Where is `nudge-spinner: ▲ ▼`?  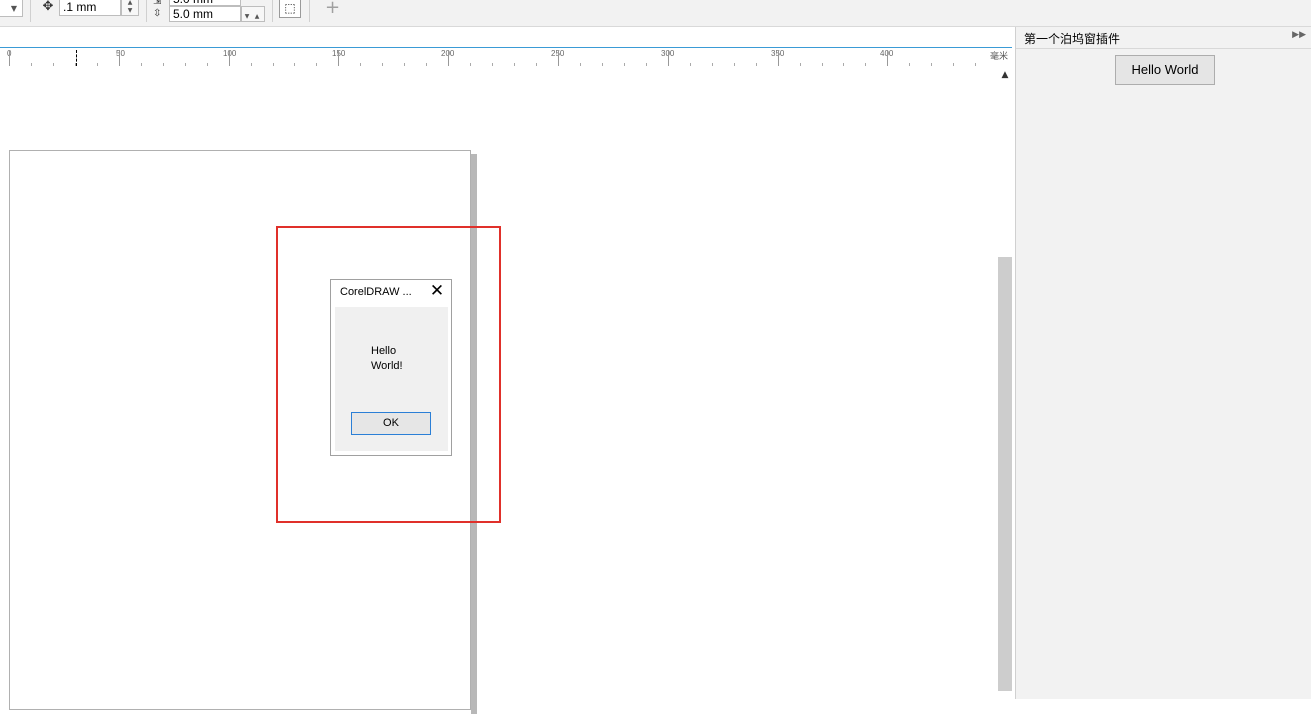
nudge-spinner: ▲ ▼ is located at coordinates (130, 8).